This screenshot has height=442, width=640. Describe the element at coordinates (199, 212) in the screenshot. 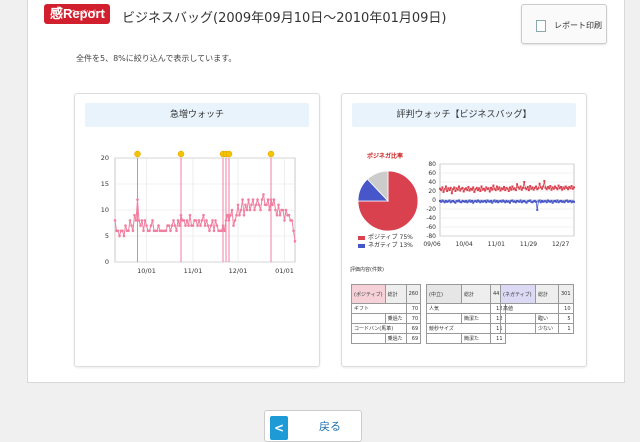

I see `buzz-chart: 0 5 10 15 20 10/01 11/01 12/01 01/01` at that location.